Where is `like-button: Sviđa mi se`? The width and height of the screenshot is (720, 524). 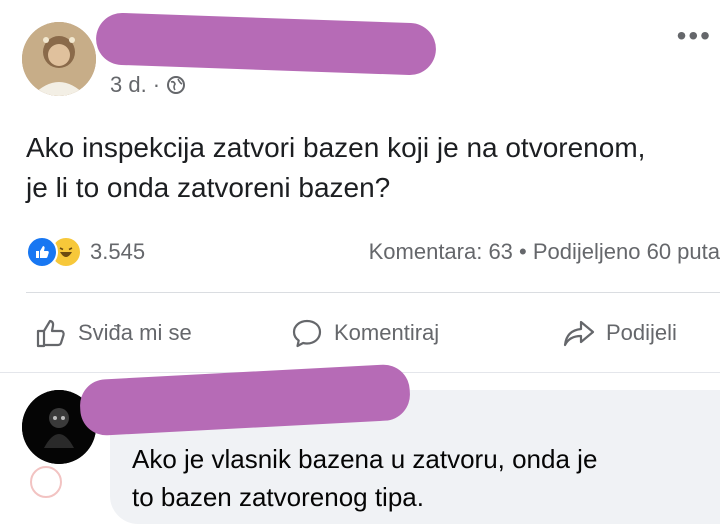 like-button: Sviđa mi se is located at coordinates (113, 333).